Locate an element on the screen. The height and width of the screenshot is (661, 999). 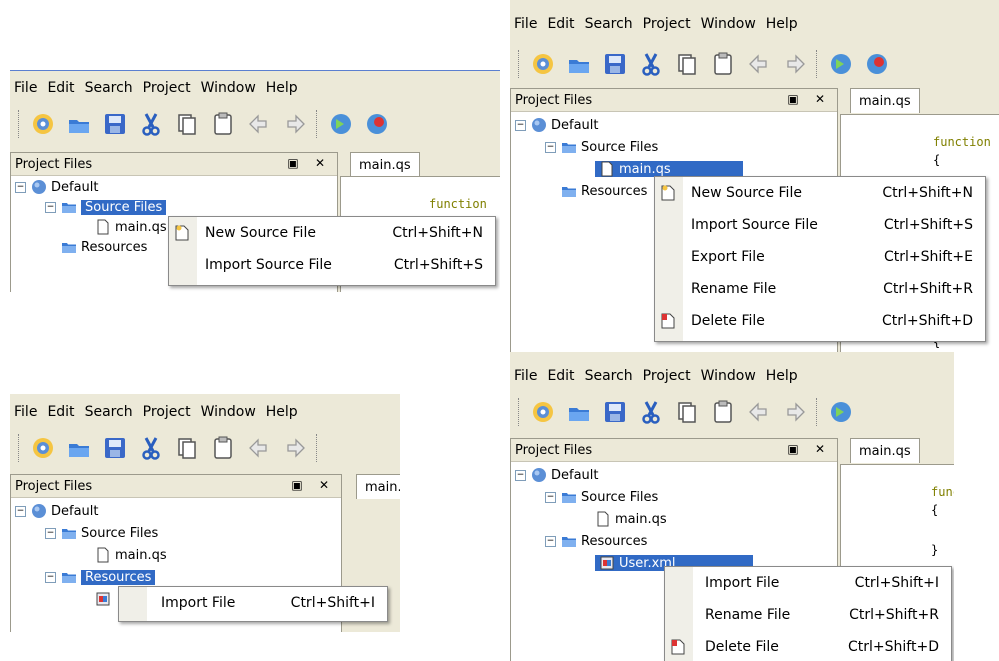
menu-item-import-file: Import File Ctrl+Shift+I is located at coordinates (253, 603).